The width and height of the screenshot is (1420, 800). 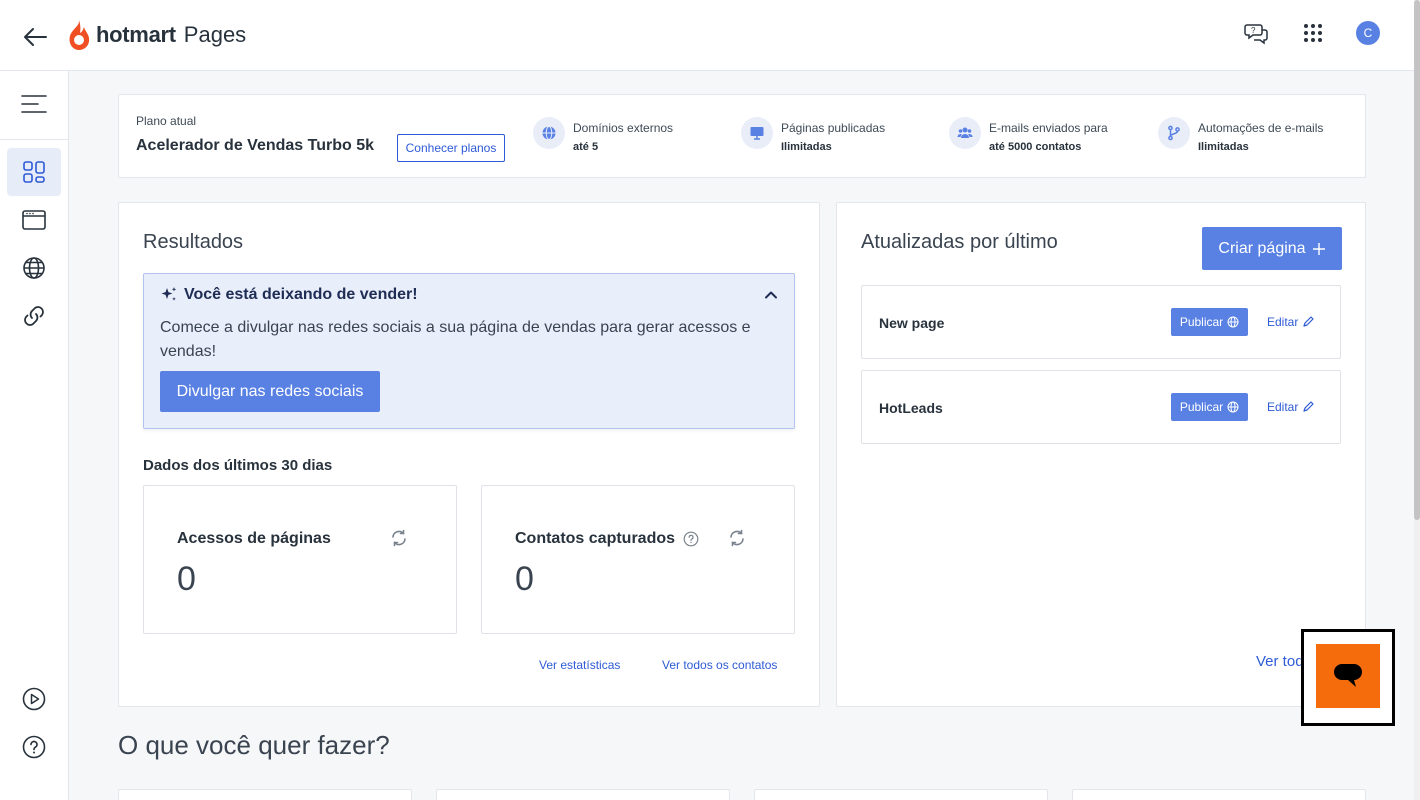 I want to click on chat-bubble-icon, so click(x=1348, y=675).